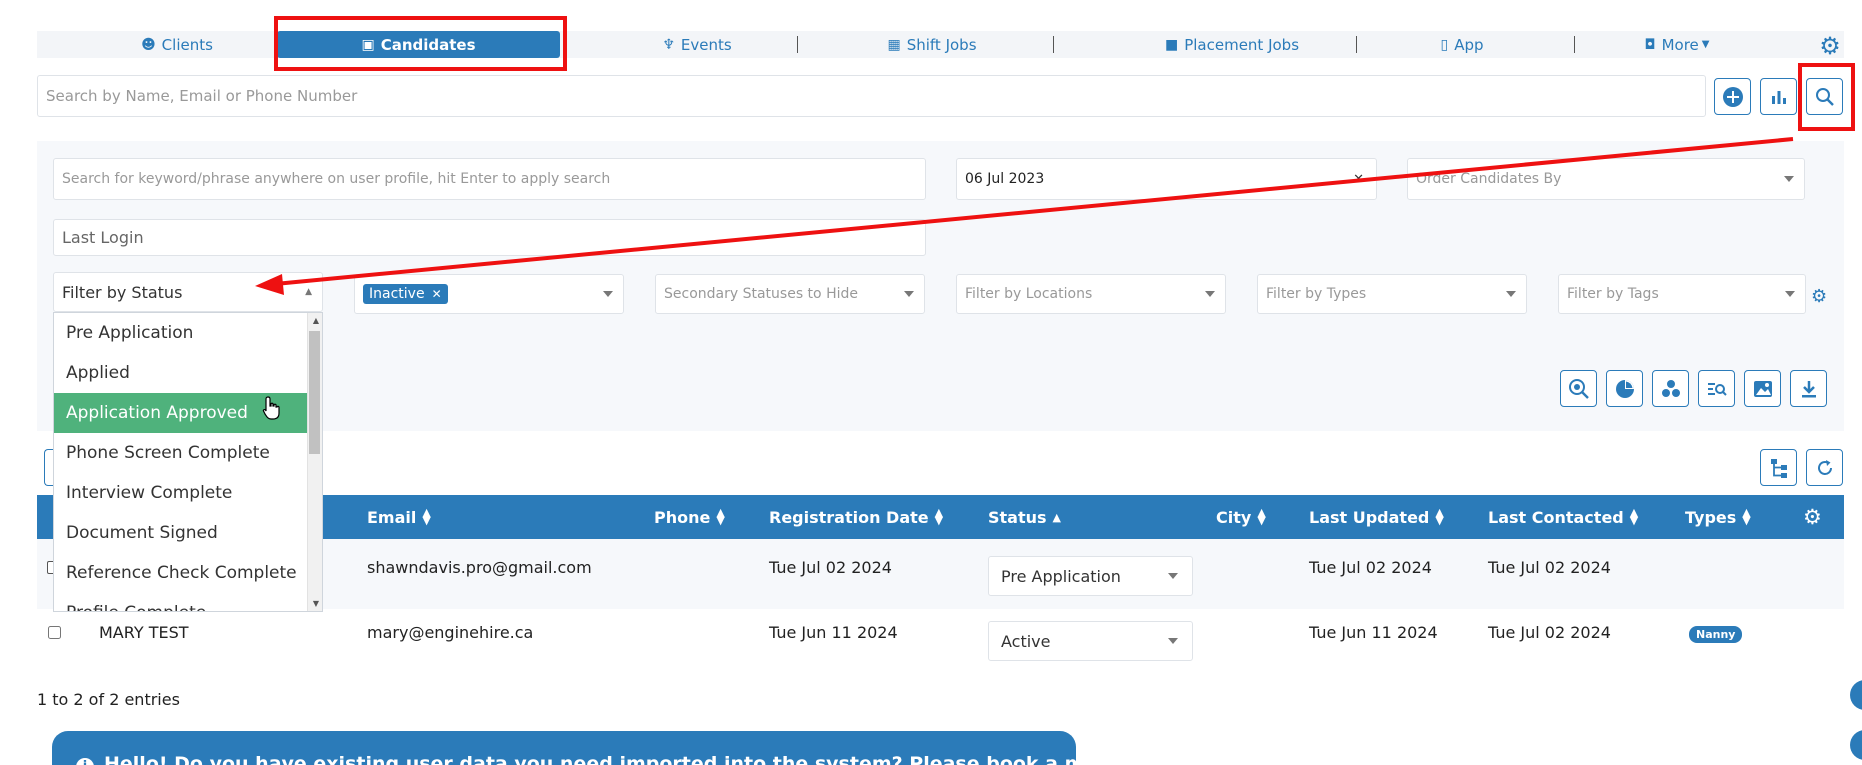  Describe the element at coordinates (148, 44) in the screenshot. I see `palette-icon: ☻` at that location.